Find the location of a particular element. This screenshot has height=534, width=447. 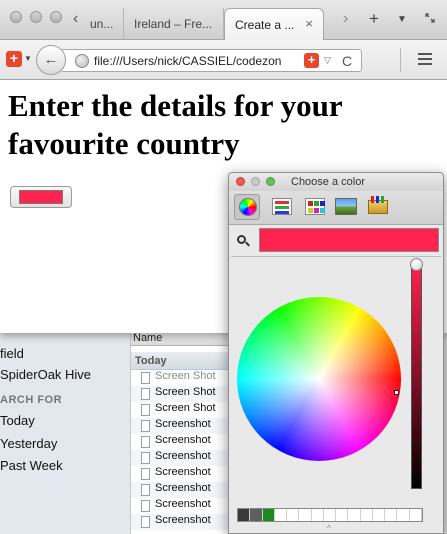

magnifier-icon is located at coordinates (243, 241).